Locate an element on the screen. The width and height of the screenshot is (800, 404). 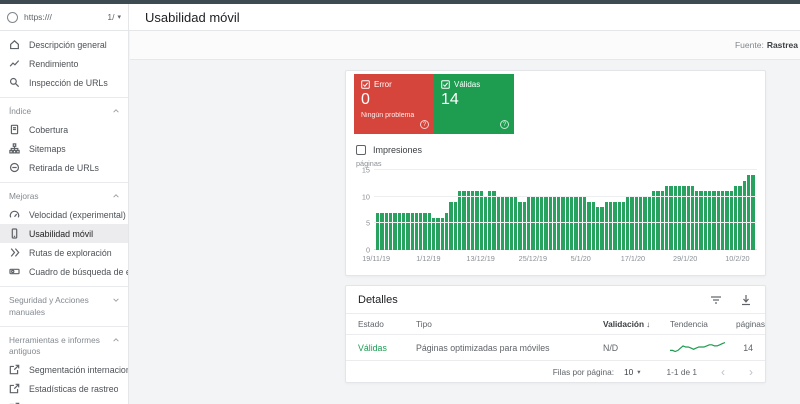
sidebar-item-label: Cobertura is located at coordinates (49, 129).